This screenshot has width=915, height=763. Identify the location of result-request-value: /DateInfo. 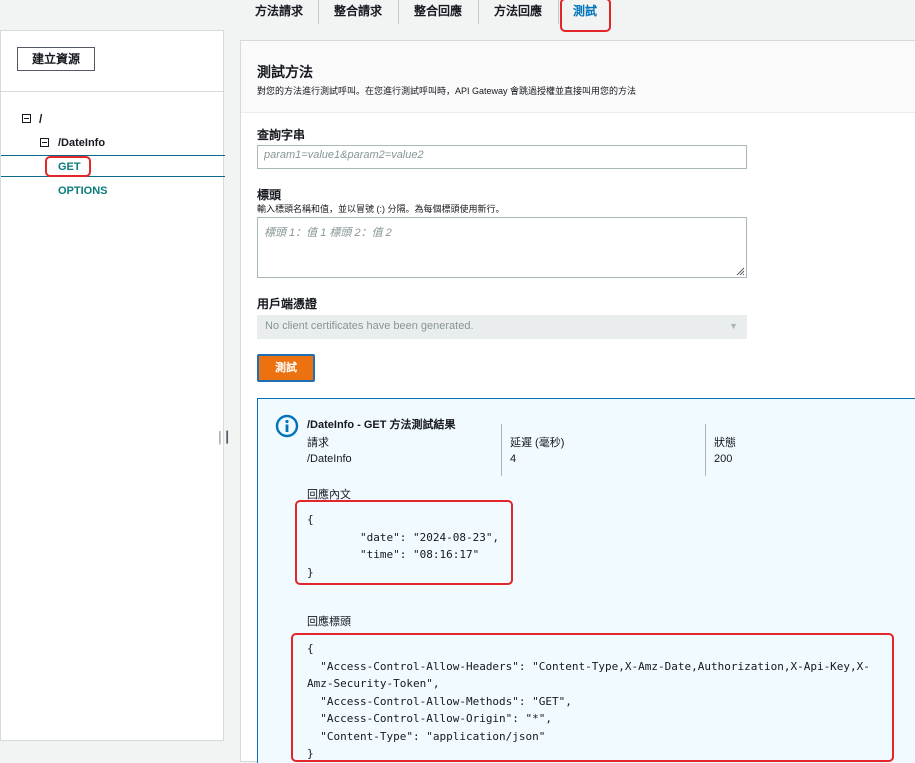
(329, 459).